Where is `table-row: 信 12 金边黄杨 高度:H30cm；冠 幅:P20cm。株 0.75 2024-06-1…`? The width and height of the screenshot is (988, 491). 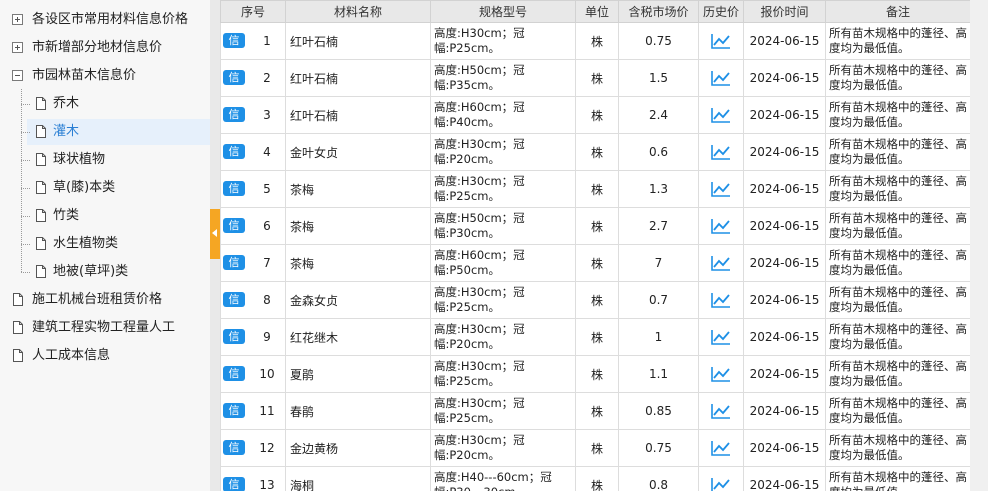
table-row: 信 12 金边黄杨 高度:H30cm；冠 幅:P20cm。株 0.75 2024-06-1… is located at coordinates (595, 448).